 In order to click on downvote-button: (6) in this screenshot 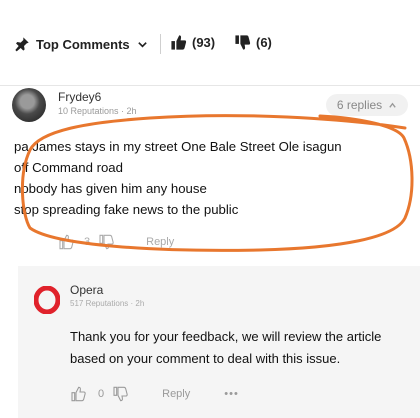, I will do `click(253, 42)`.